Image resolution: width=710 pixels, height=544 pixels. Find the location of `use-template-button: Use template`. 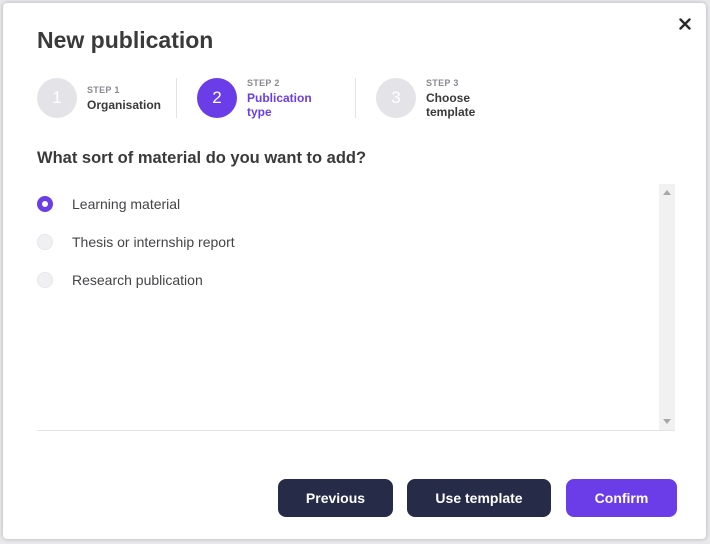

use-template-button: Use template is located at coordinates (479, 498).